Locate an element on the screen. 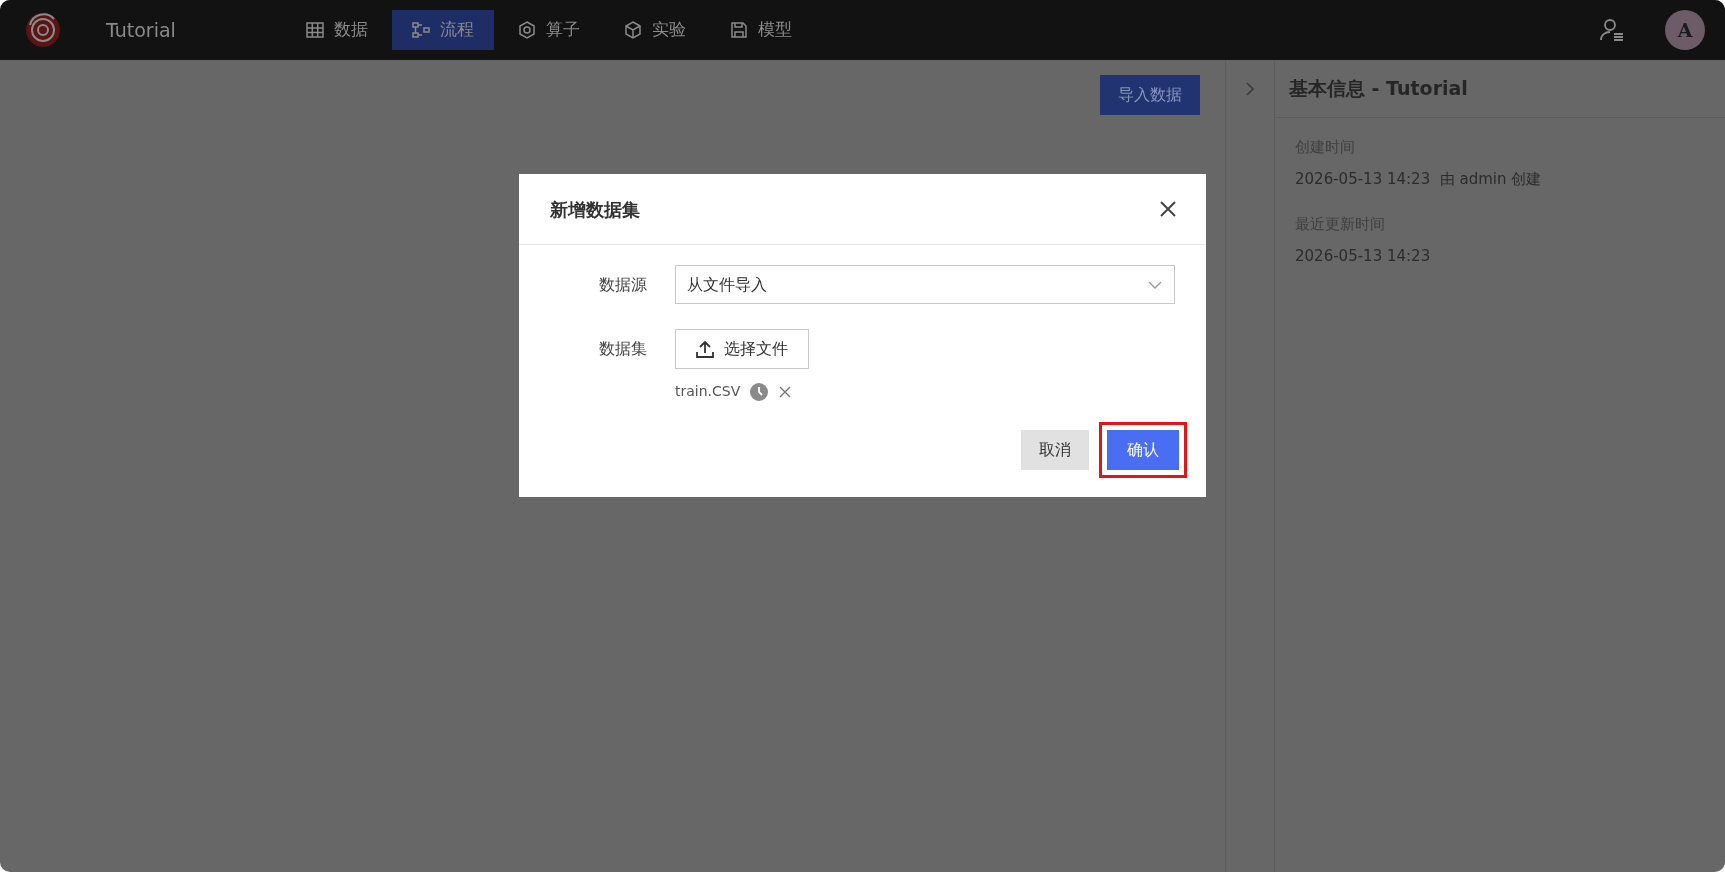 The image size is (1725, 872). field-label: 数据集 is located at coordinates (623, 349).